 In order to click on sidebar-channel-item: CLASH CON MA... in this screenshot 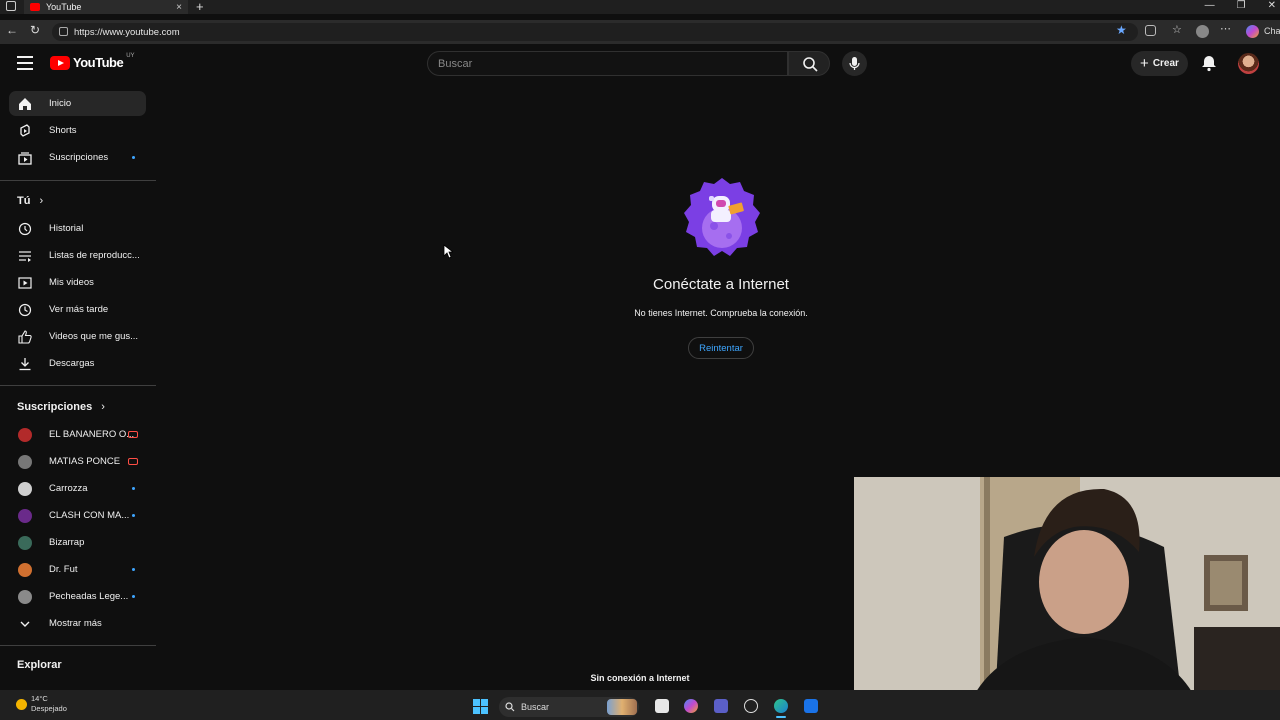, I will do `click(77, 515)`.